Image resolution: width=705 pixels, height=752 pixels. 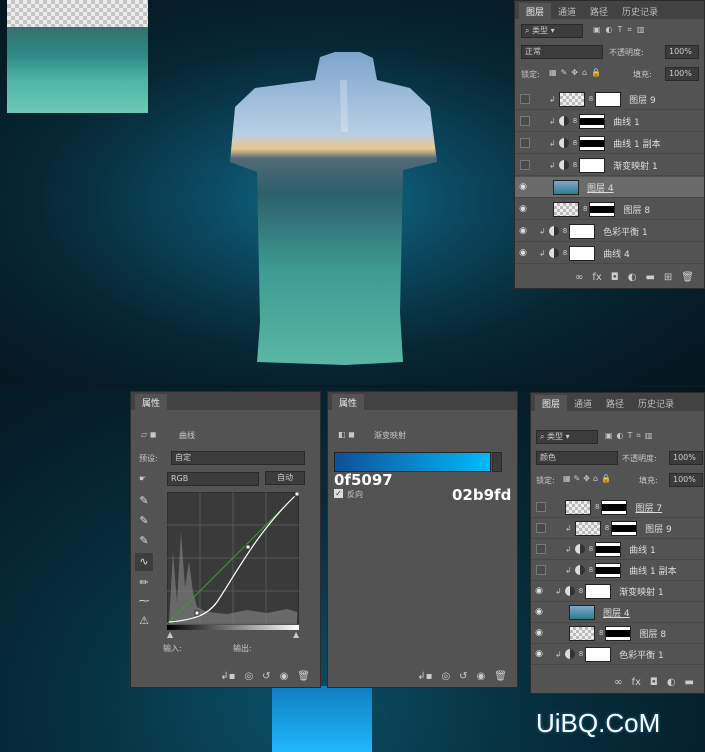 I want to click on clipping-warning-icon: ⚠, so click(x=144, y=621).